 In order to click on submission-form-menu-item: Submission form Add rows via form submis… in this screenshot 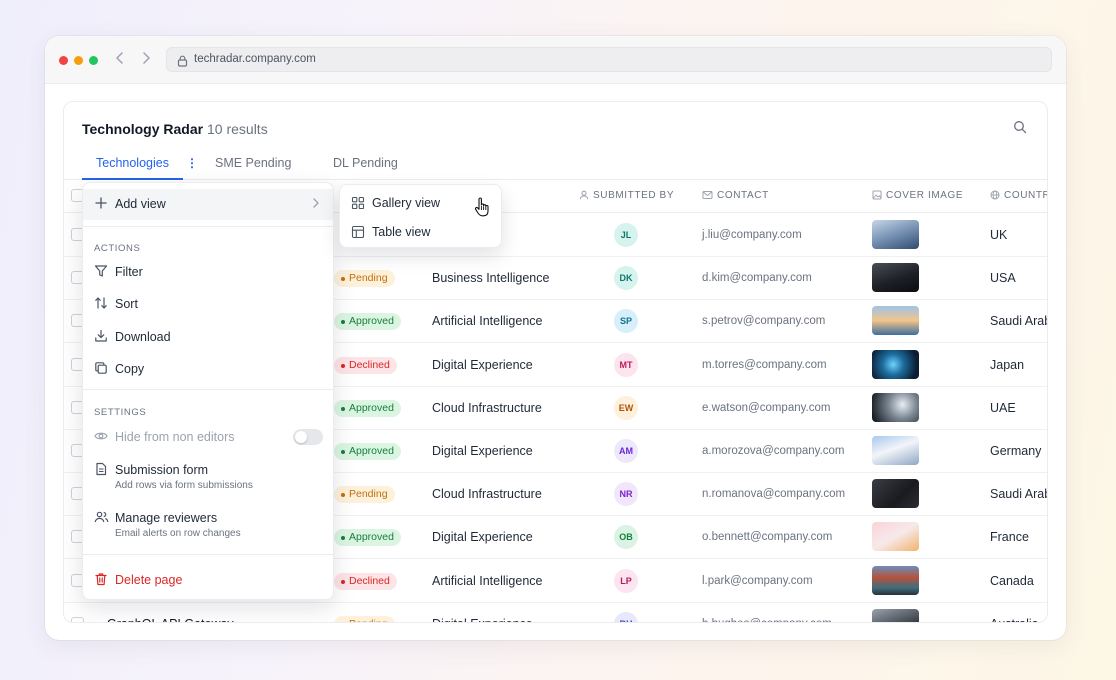, I will do `click(208, 473)`.